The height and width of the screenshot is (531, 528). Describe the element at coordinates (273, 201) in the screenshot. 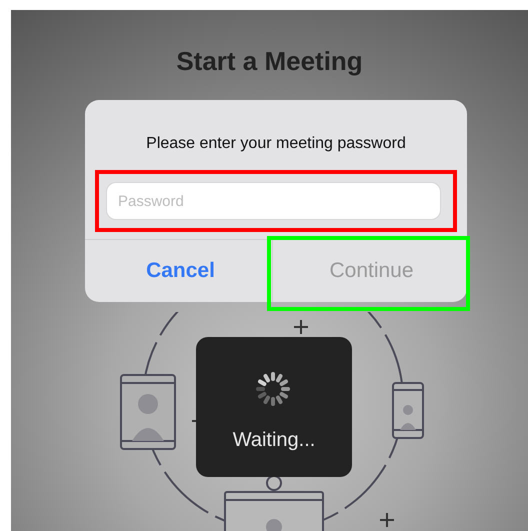

I see `password-field: Password` at that location.